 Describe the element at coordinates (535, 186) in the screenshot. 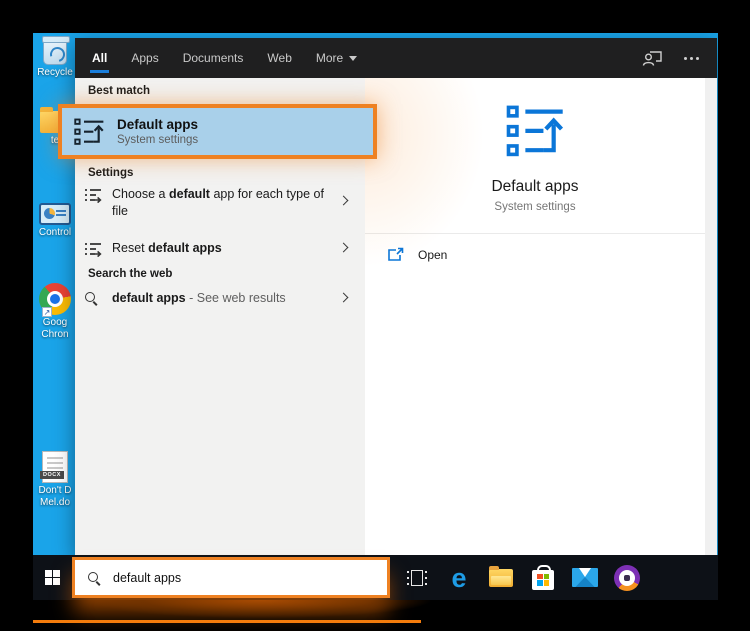

I see `preview-title: Default apps` at that location.